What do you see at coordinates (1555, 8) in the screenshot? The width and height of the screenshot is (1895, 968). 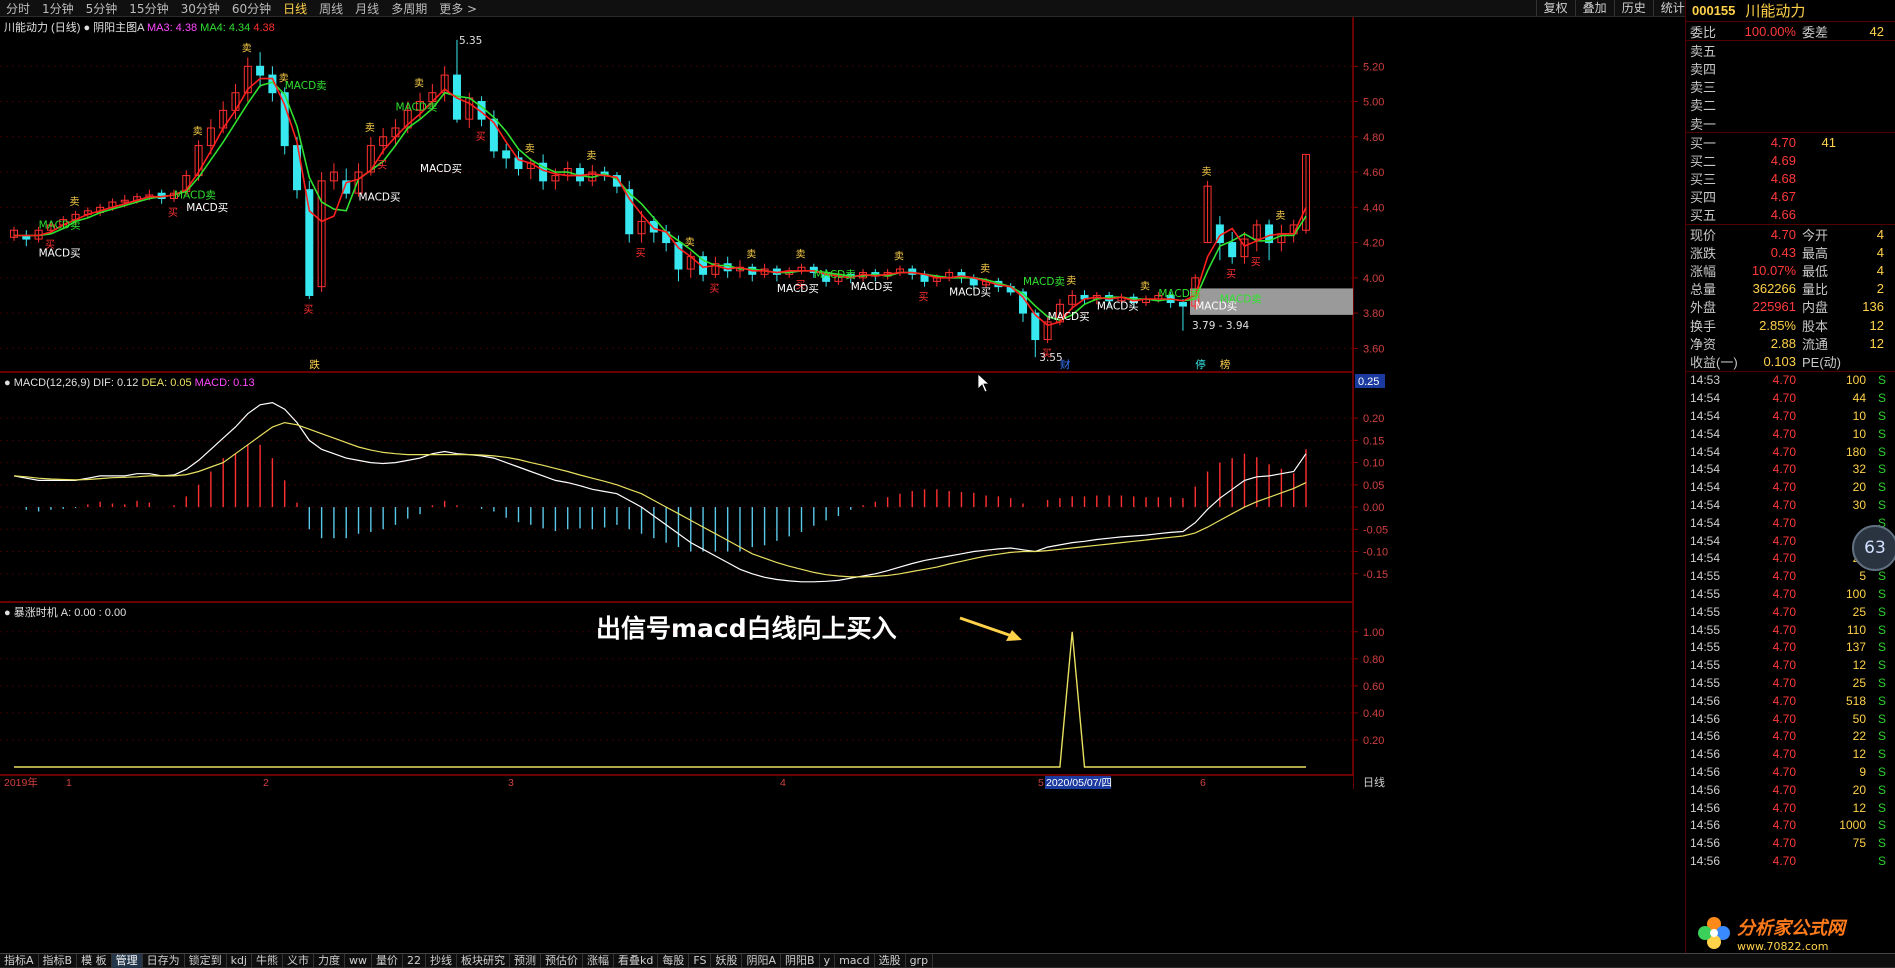 I see `toolbar-button: 复权` at bounding box center [1555, 8].